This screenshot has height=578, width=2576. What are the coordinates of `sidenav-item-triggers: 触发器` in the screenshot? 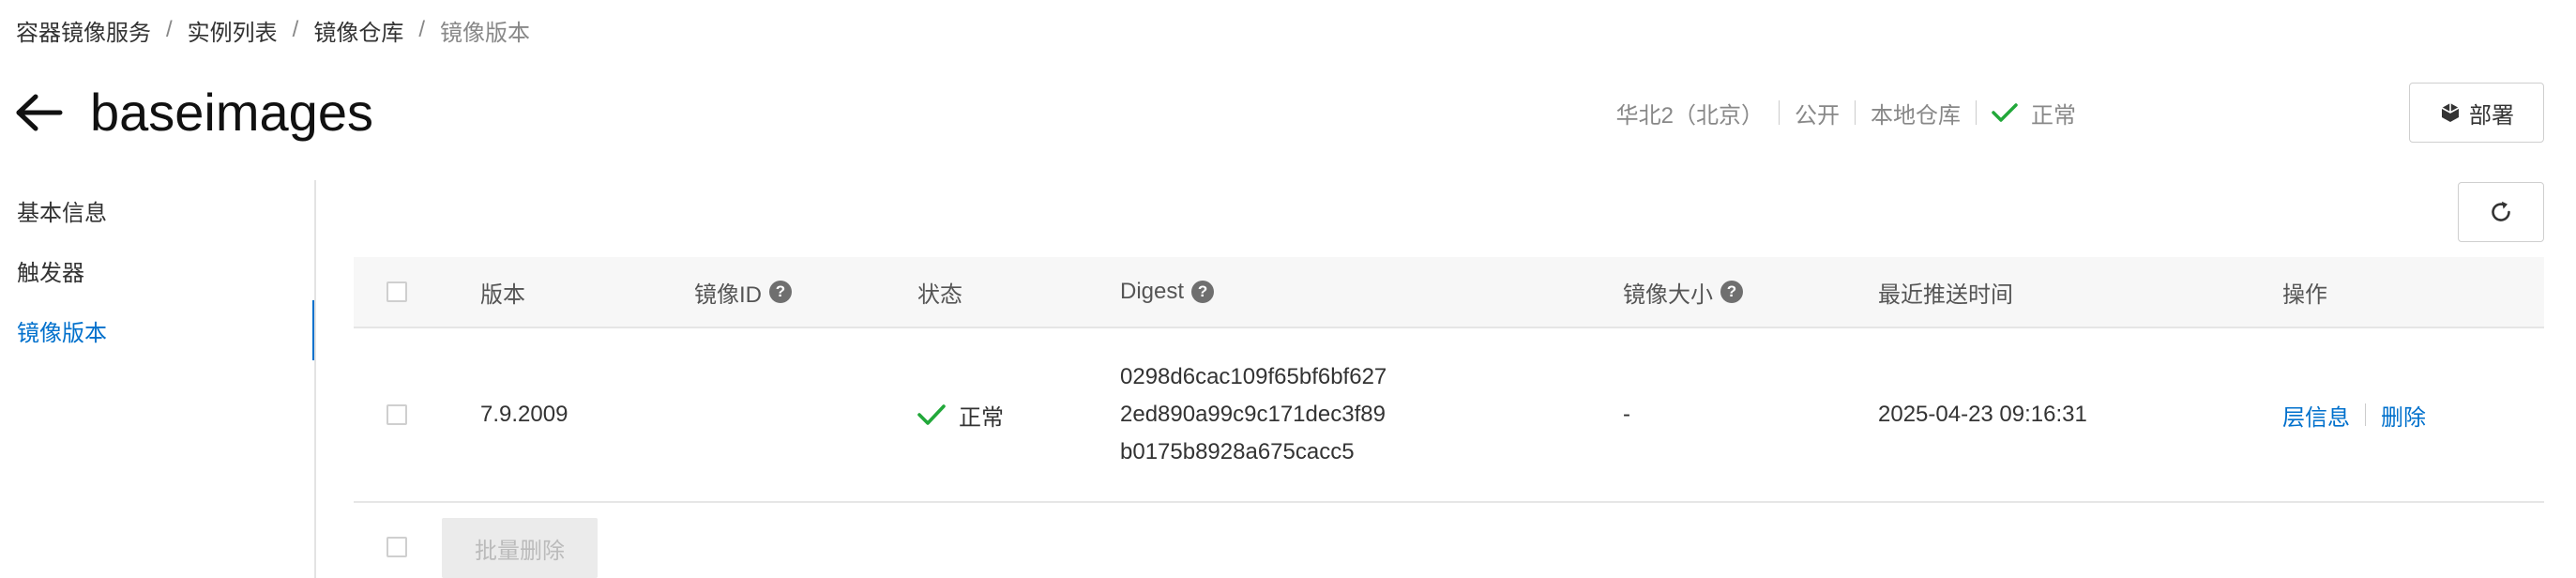 It's located at (158, 270).